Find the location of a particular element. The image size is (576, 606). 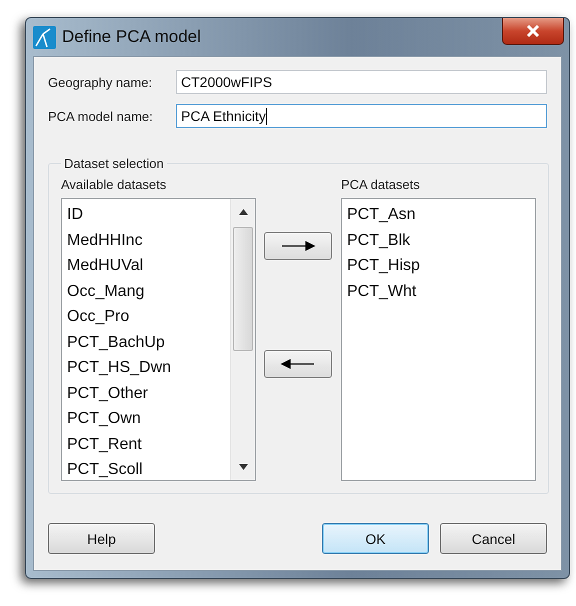

list-label: PCA datasets is located at coordinates (380, 185).